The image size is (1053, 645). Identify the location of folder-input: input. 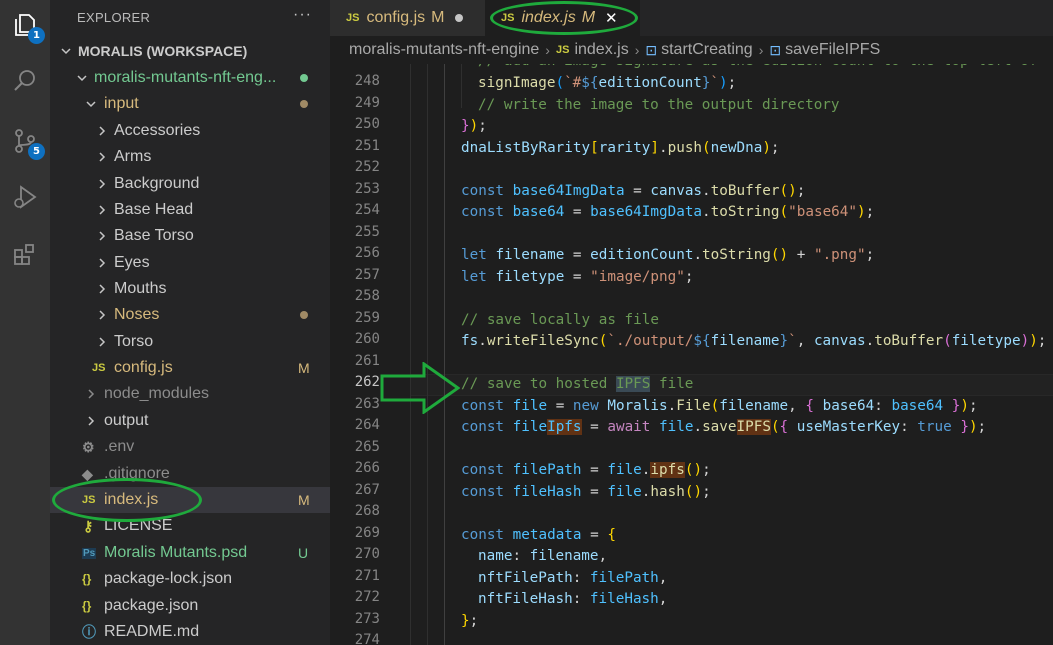
(190, 104).